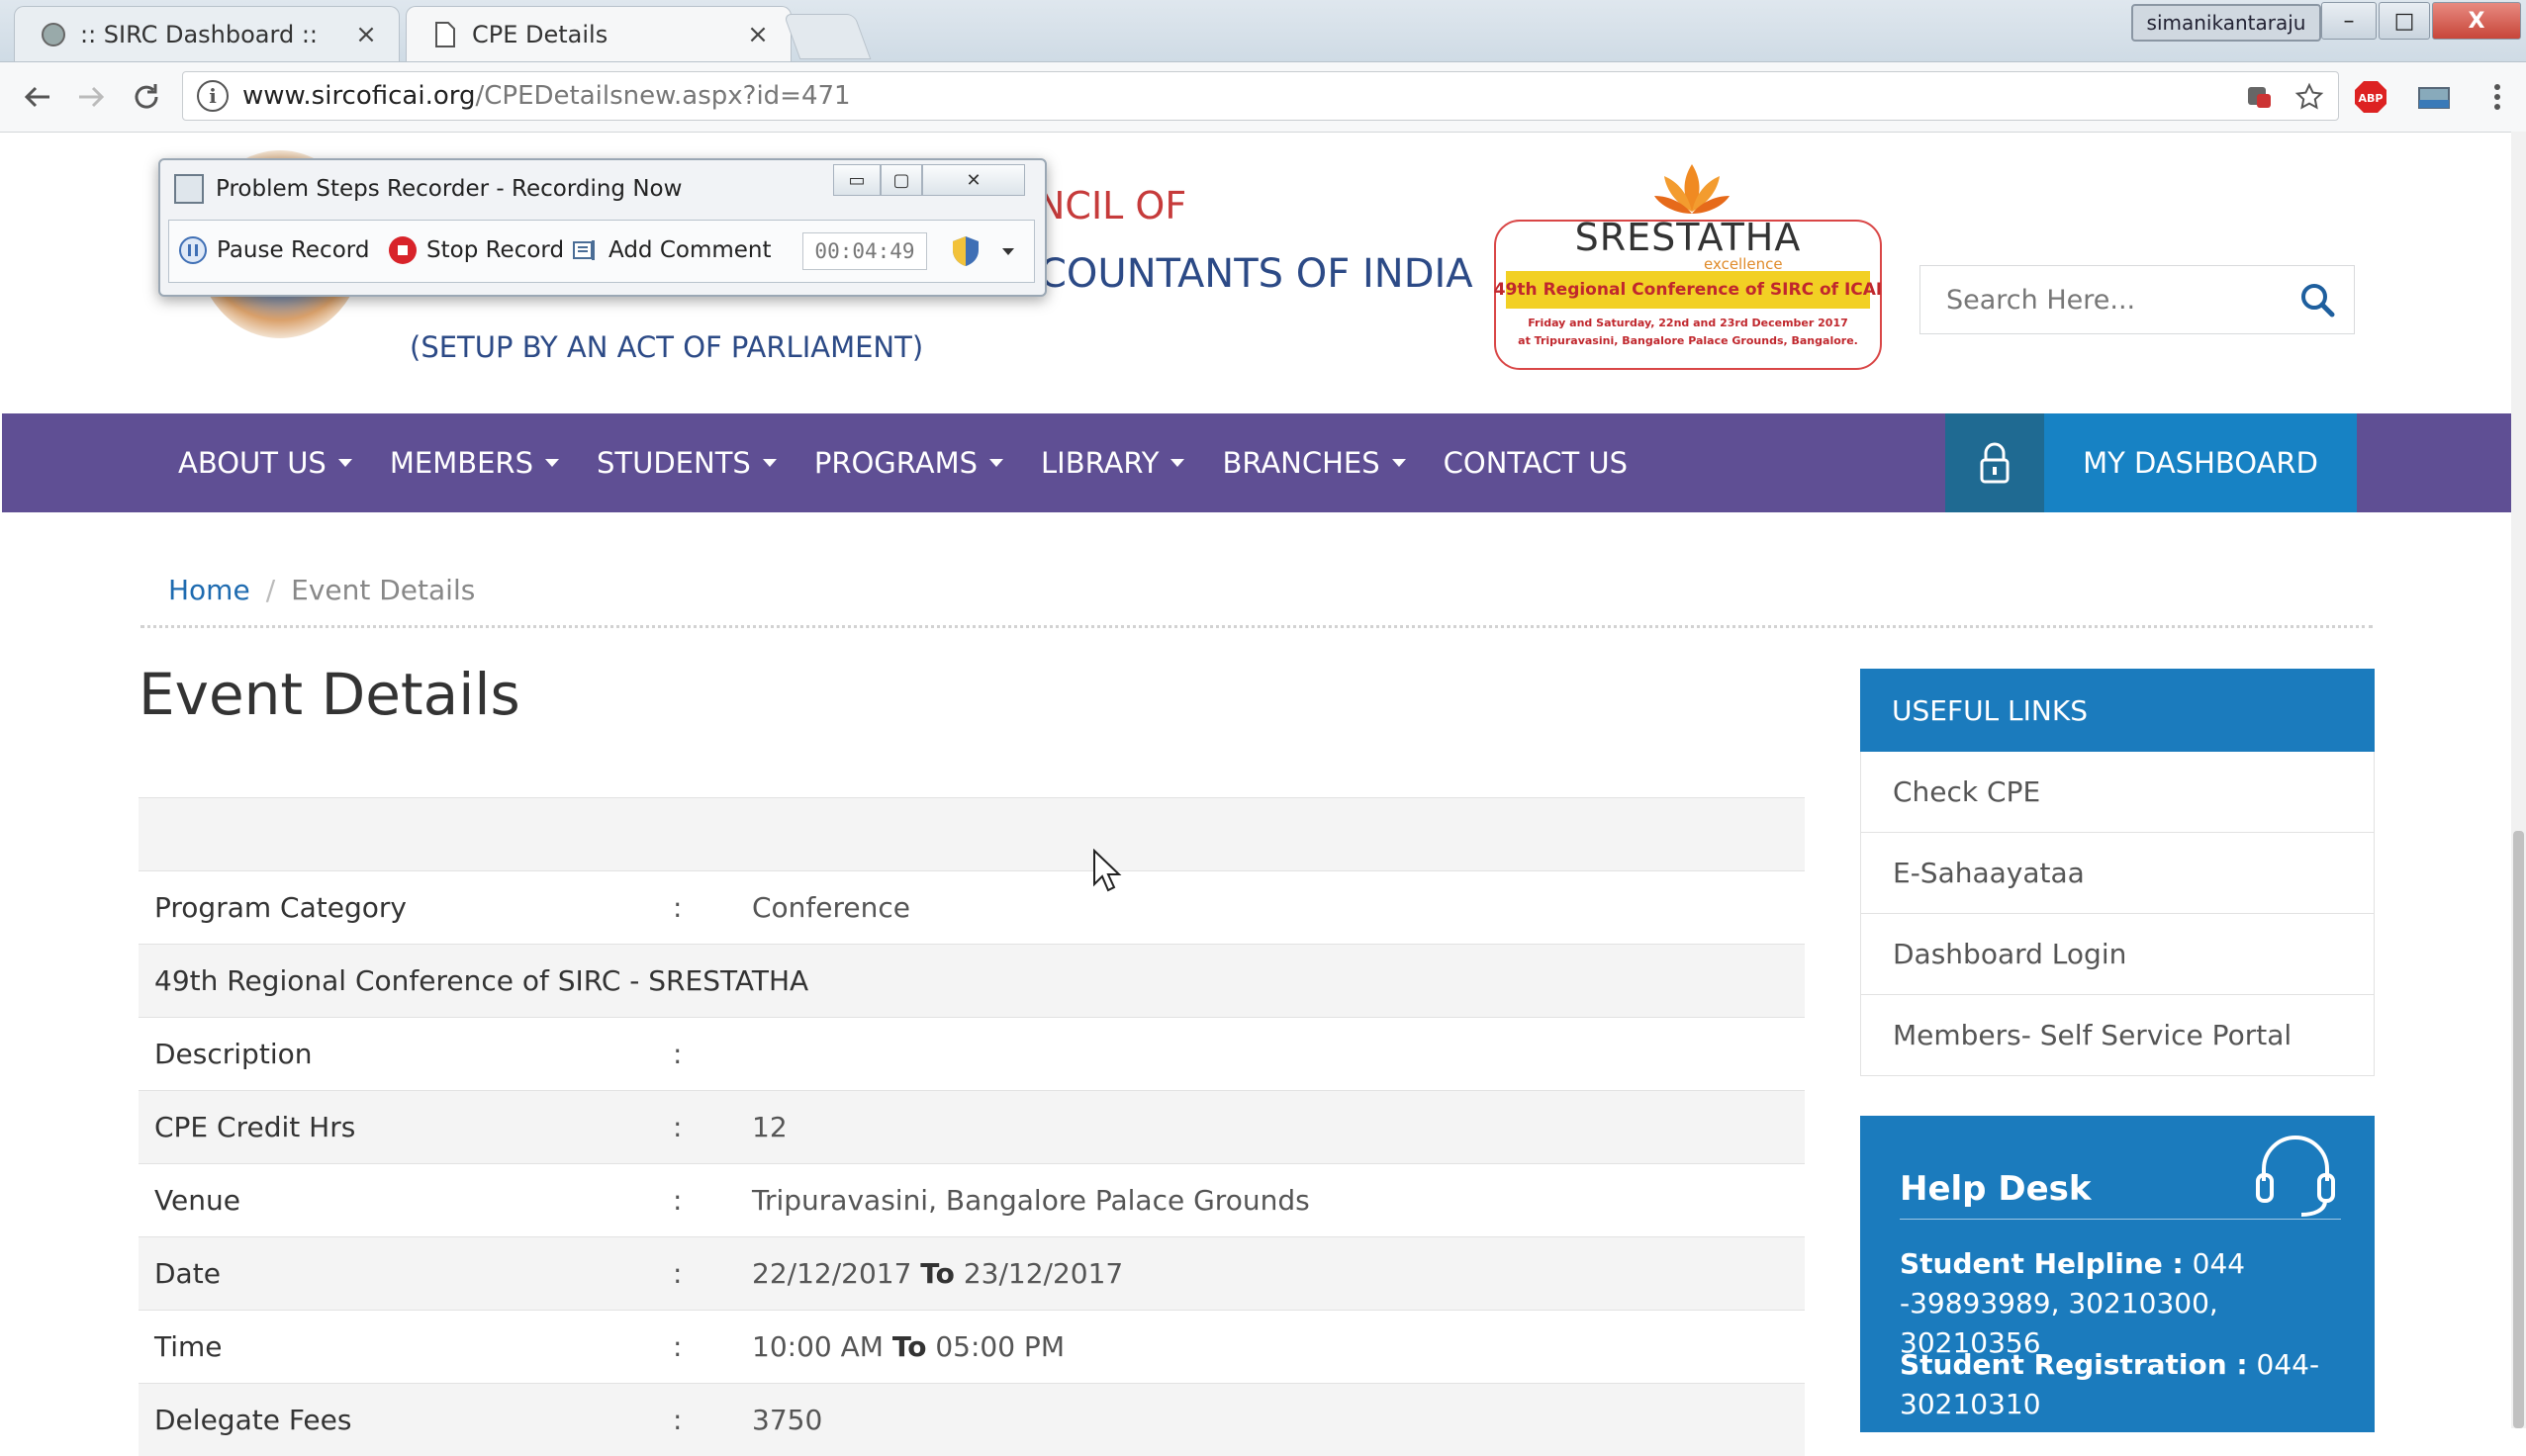  I want to click on search-icon, so click(2317, 299).